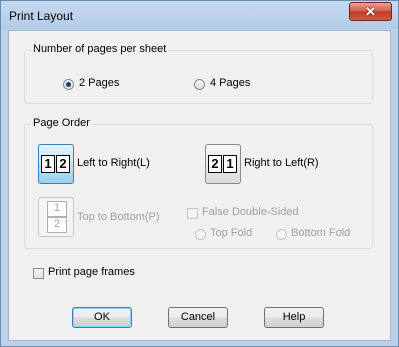 This screenshot has width=399, height=347. I want to click on close-icon: ✕, so click(370, 11).